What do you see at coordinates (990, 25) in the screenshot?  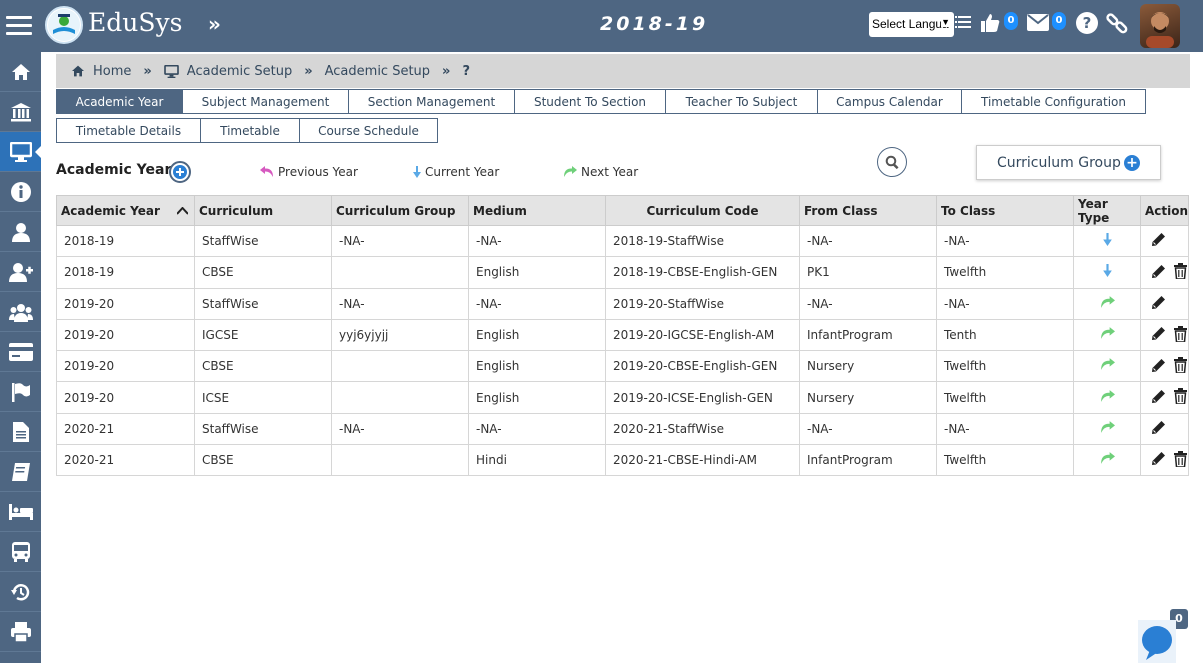 I see `thumbs-up-icon` at bounding box center [990, 25].